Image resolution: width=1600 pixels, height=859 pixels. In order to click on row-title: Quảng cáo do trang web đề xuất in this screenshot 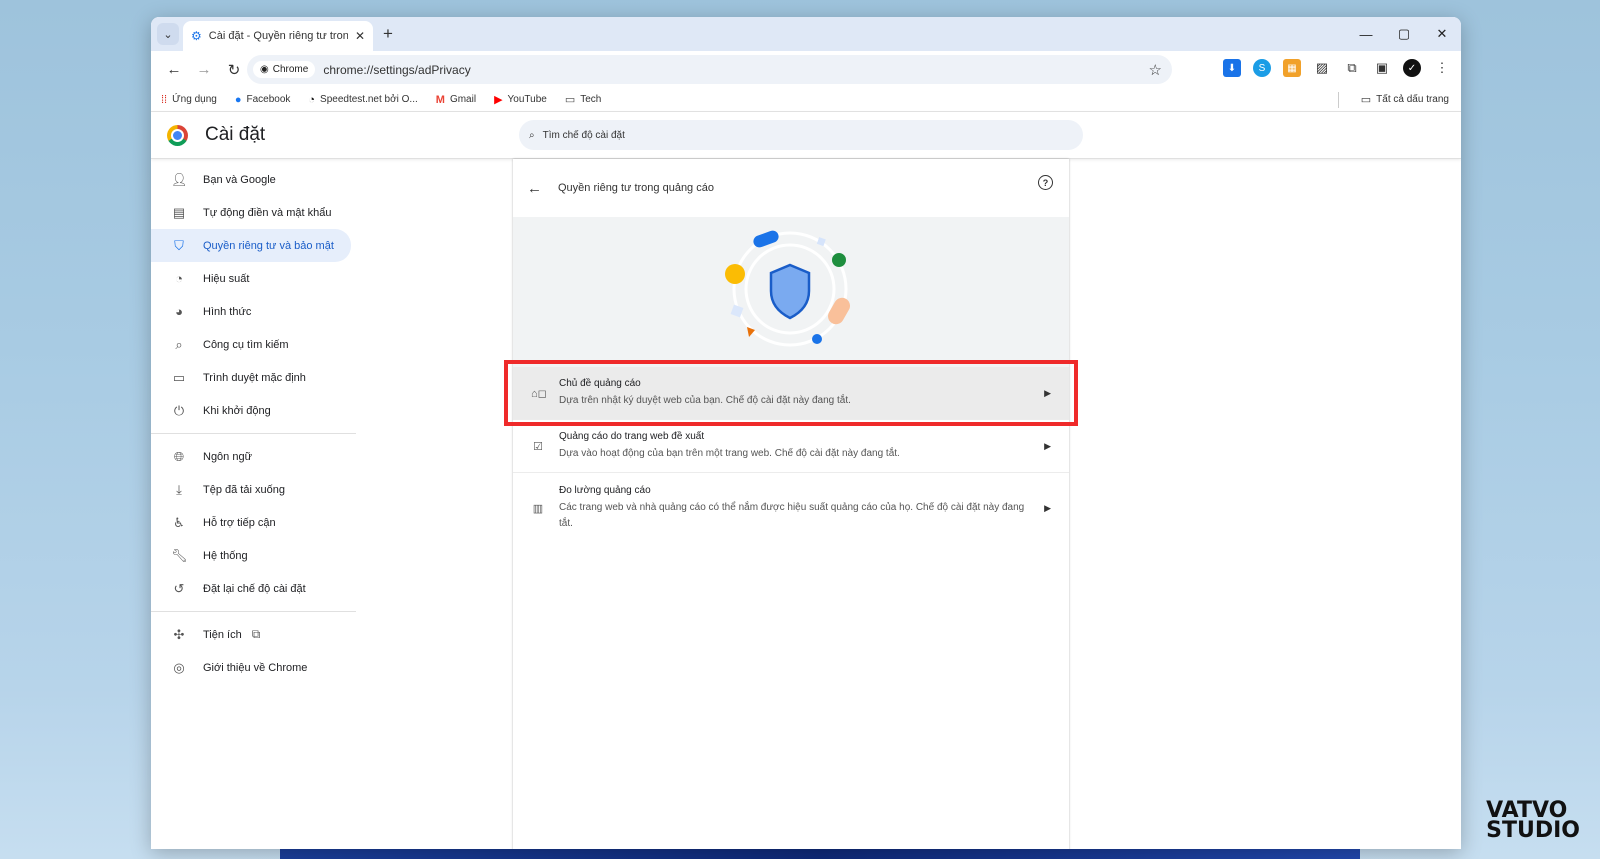, I will do `click(632, 436)`.